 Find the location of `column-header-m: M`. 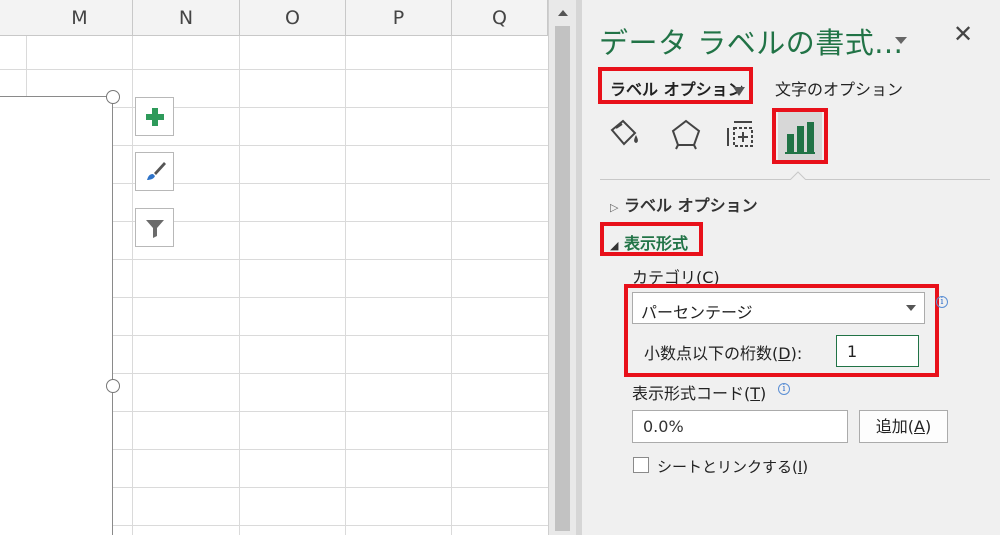

column-header-m: M is located at coordinates (80, 18).